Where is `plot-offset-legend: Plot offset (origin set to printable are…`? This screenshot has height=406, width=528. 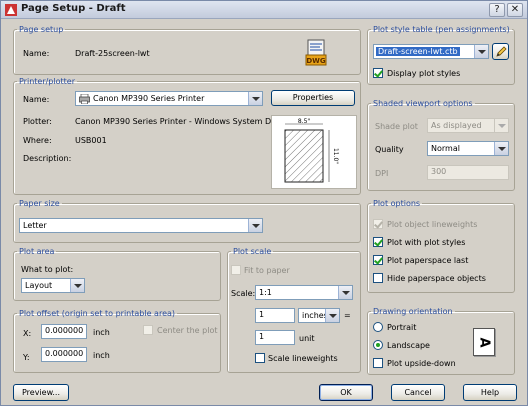 plot-offset-legend: Plot offset (origin set to printable are… is located at coordinates (97, 313).